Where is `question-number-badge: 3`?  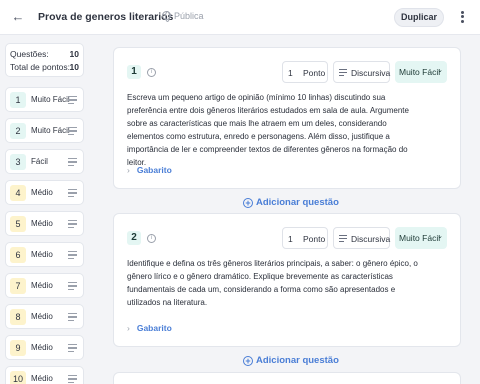
question-number-badge: 3 is located at coordinates (18, 162).